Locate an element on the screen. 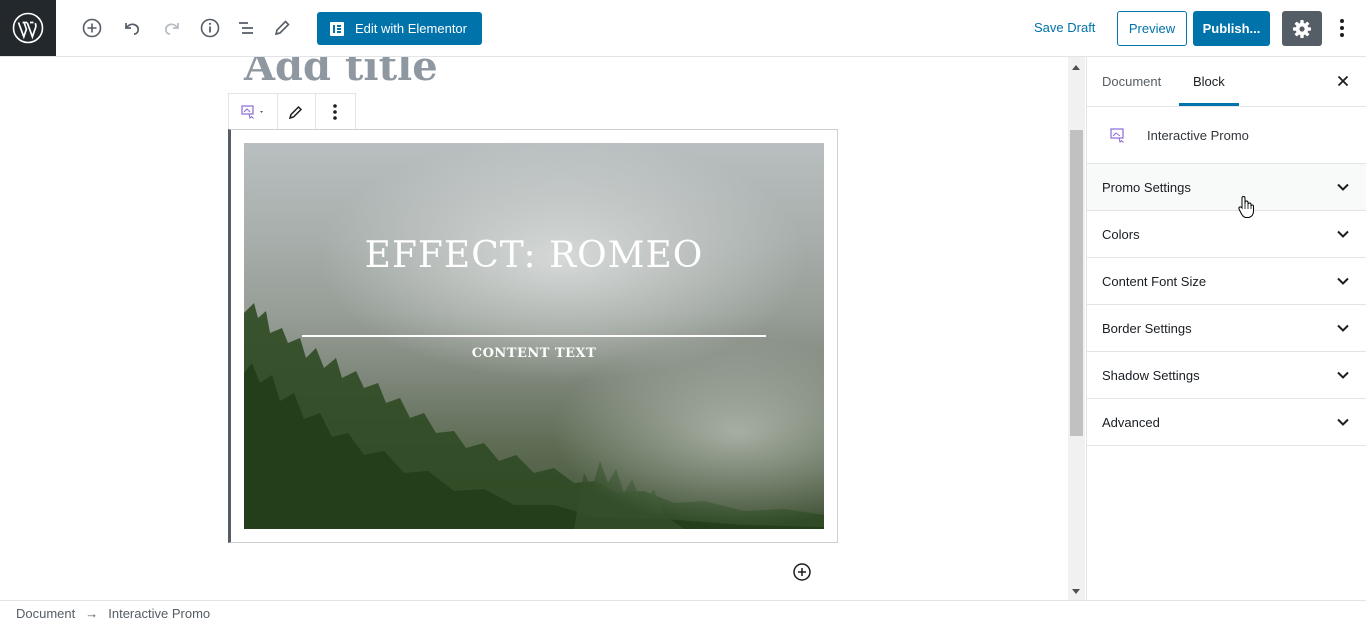 This screenshot has height=625, width=1366. breadcrumb: Document → Interactive Promo is located at coordinates (683, 612).